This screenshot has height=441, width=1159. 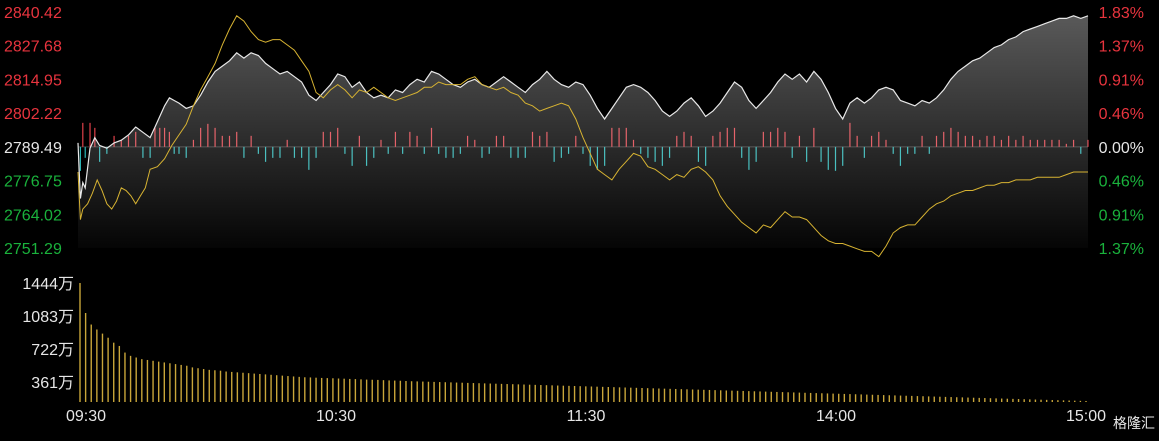 I want to click on y-tick-left: 2827.68, so click(x=33, y=47).